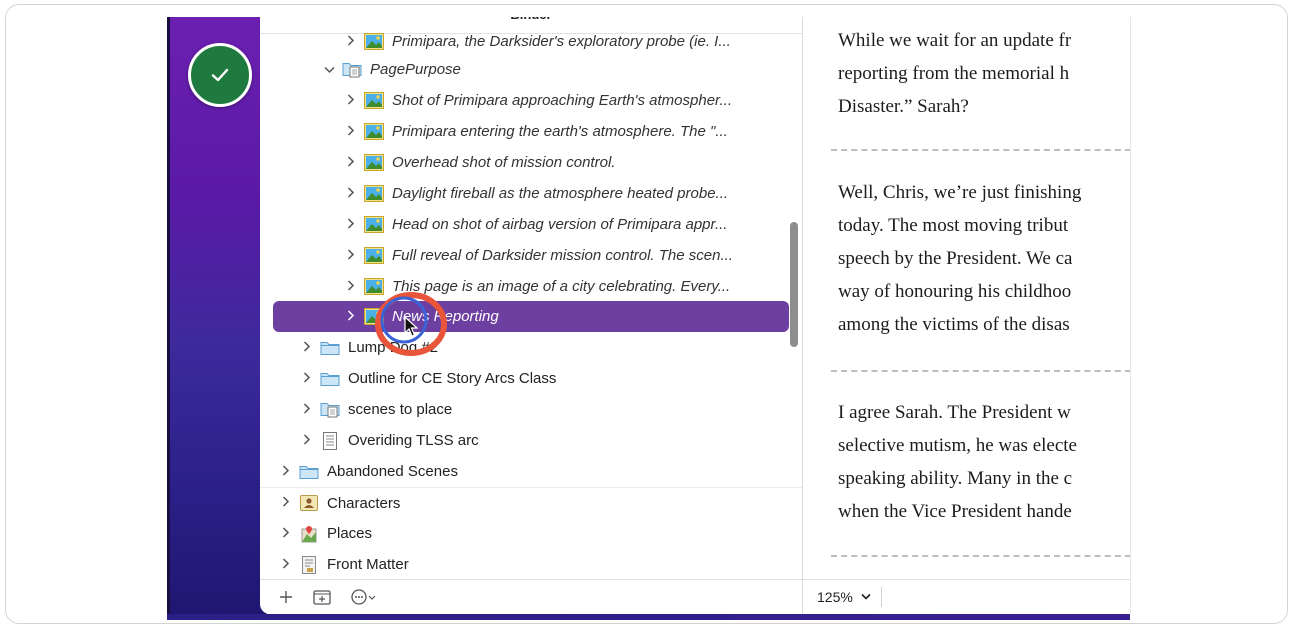 The image size is (1292, 627). What do you see at coordinates (309, 564) in the screenshot?
I see `front-matter-icon` at bounding box center [309, 564].